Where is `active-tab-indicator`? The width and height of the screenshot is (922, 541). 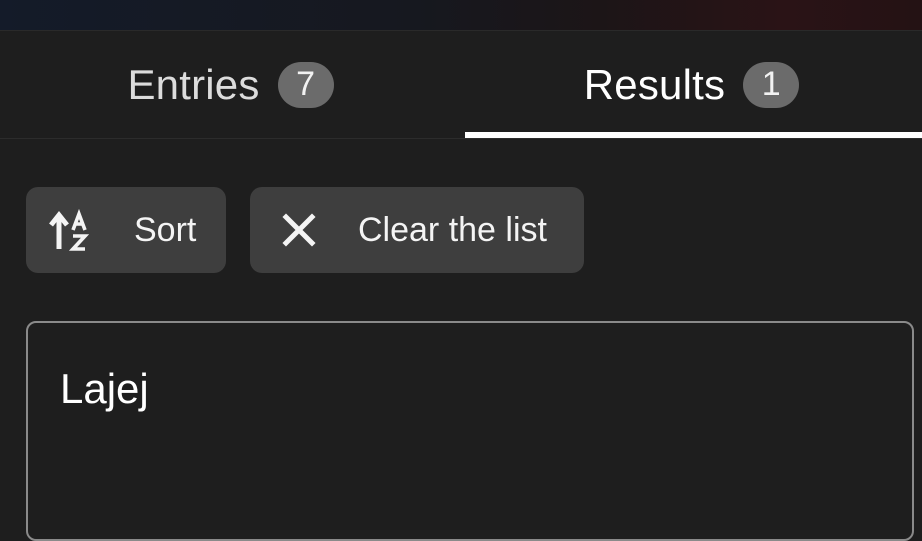
active-tab-indicator is located at coordinates (693, 135).